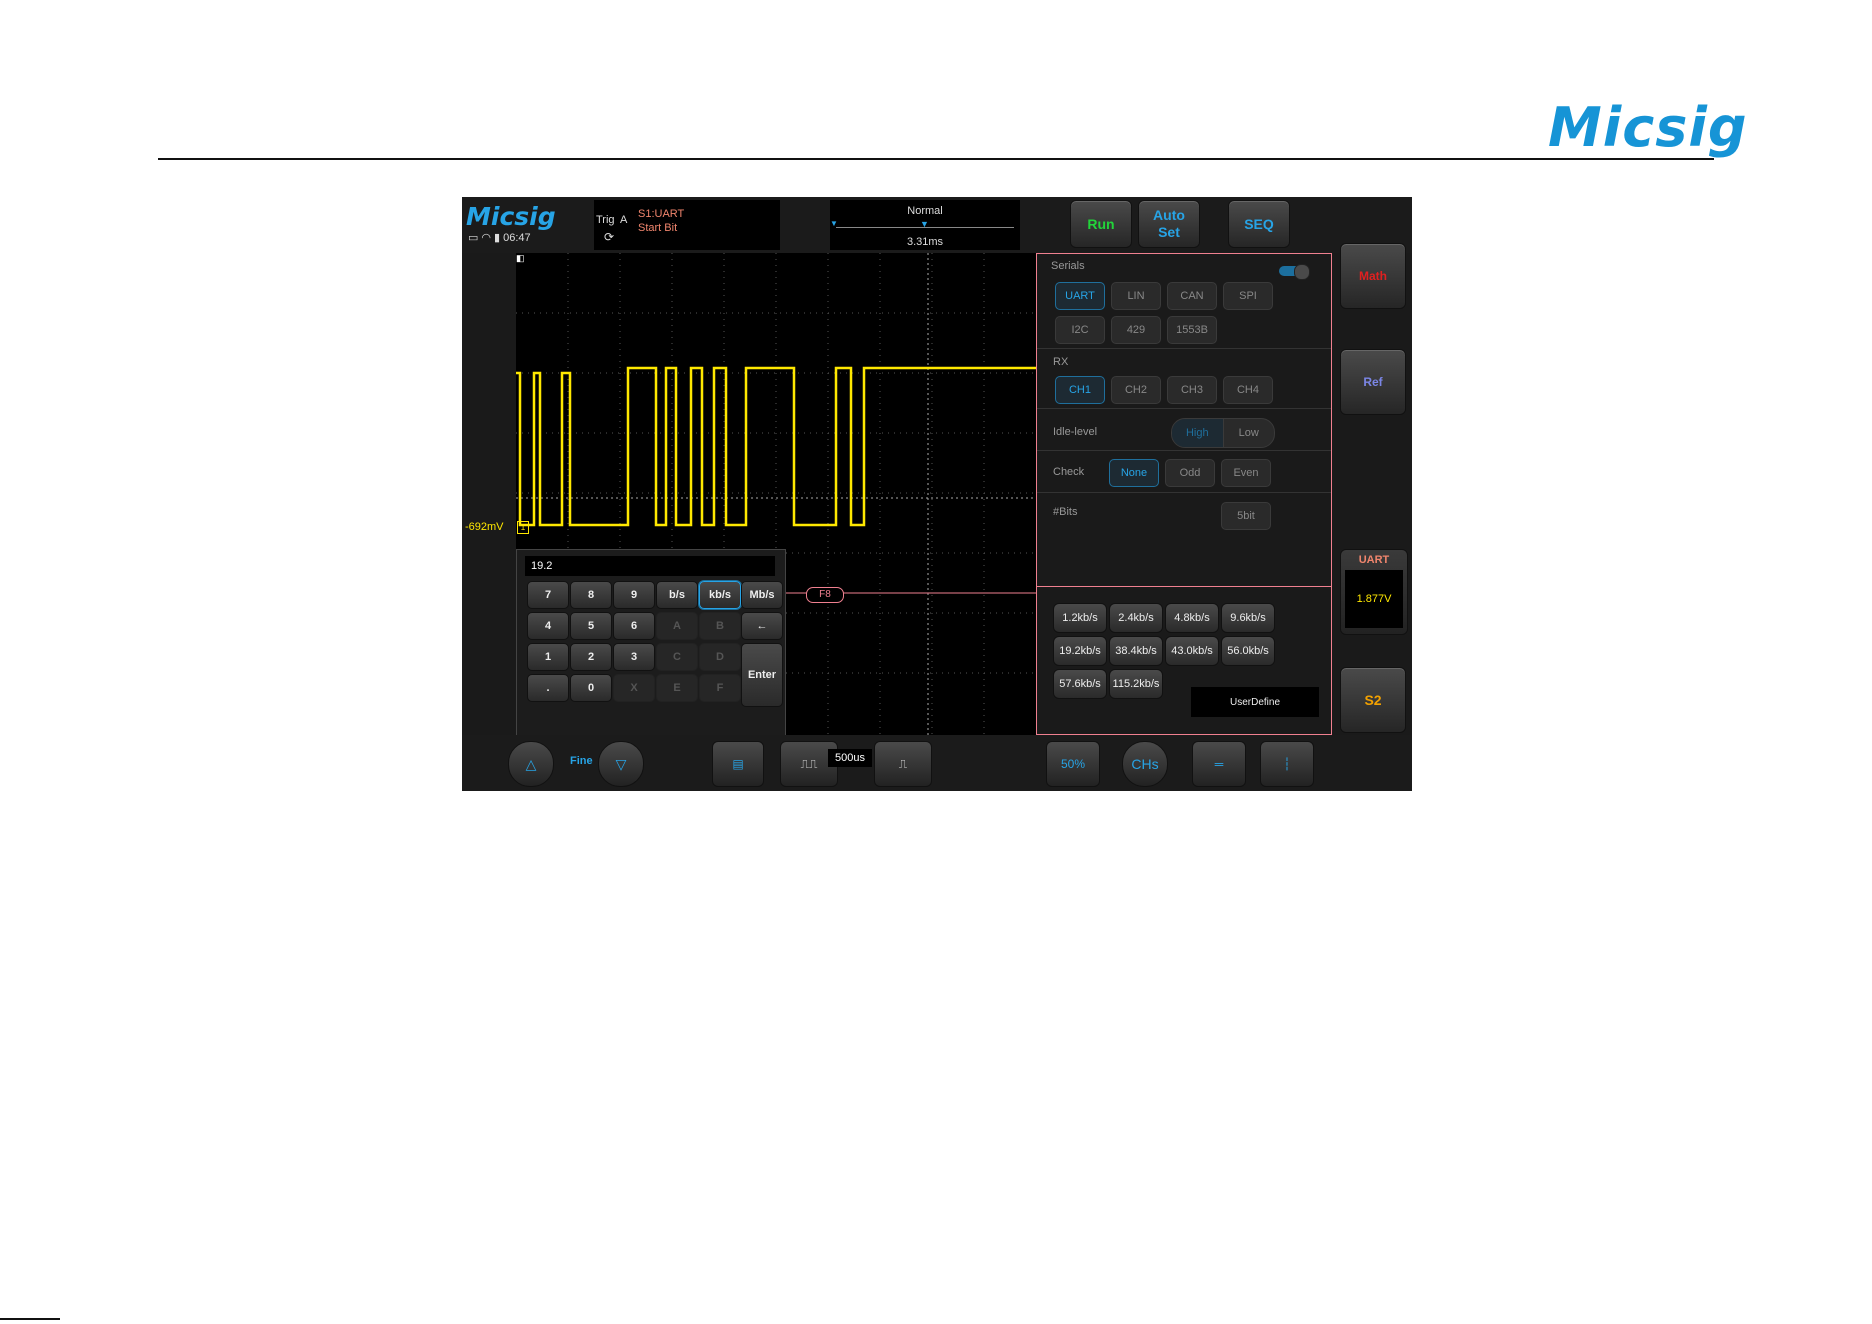 This screenshot has width=1872, height=1324. What do you see at coordinates (1080, 618) in the screenshot?
I see `baud-rate-button: 1.2kb/s` at bounding box center [1080, 618].